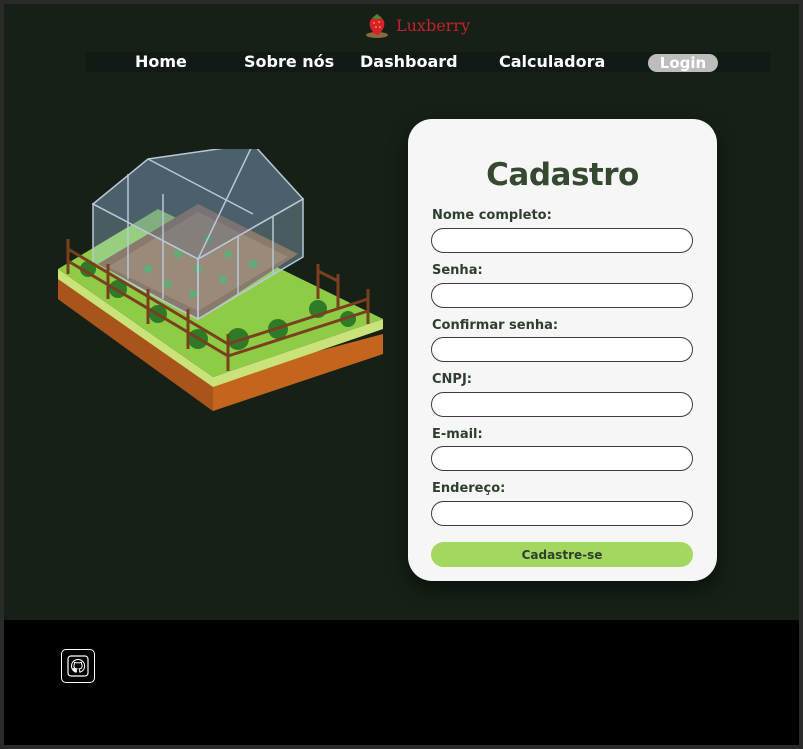 This screenshot has width=803, height=749. What do you see at coordinates (289, 62) in the screenshot?
I see `nav-about: Sobre nós` at bounding box center [289, 62].